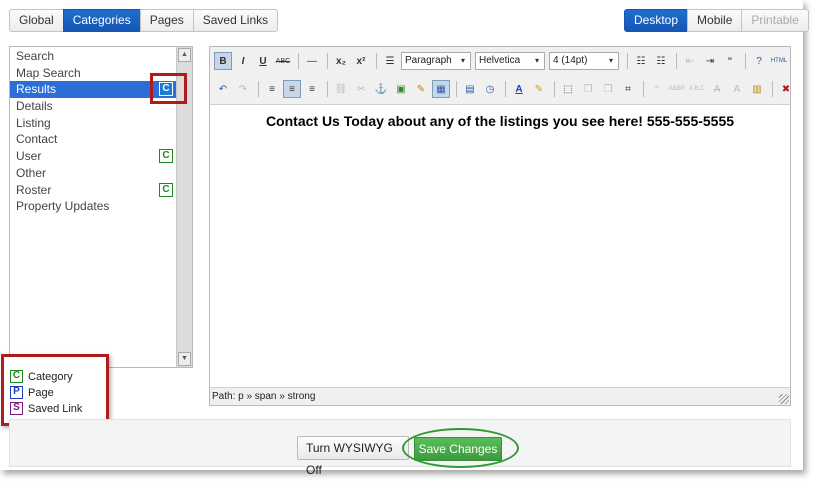 This screenshot has width=815, height=482. I want to click on unlink-icon: ✂, so click(361, 89).